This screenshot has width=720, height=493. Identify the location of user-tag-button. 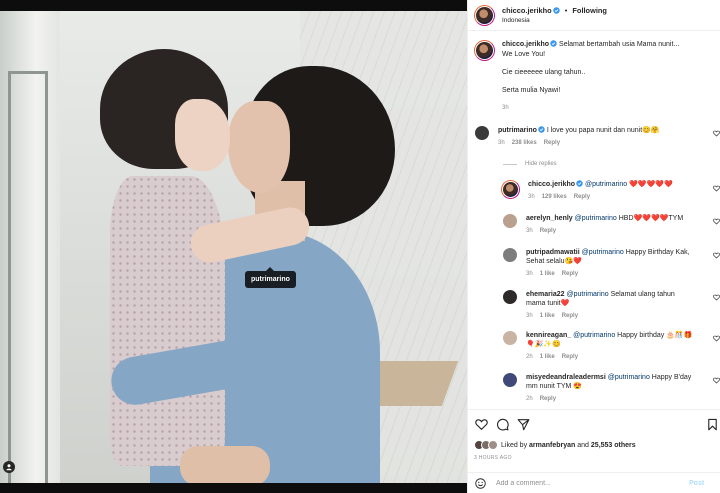
(9, 467).